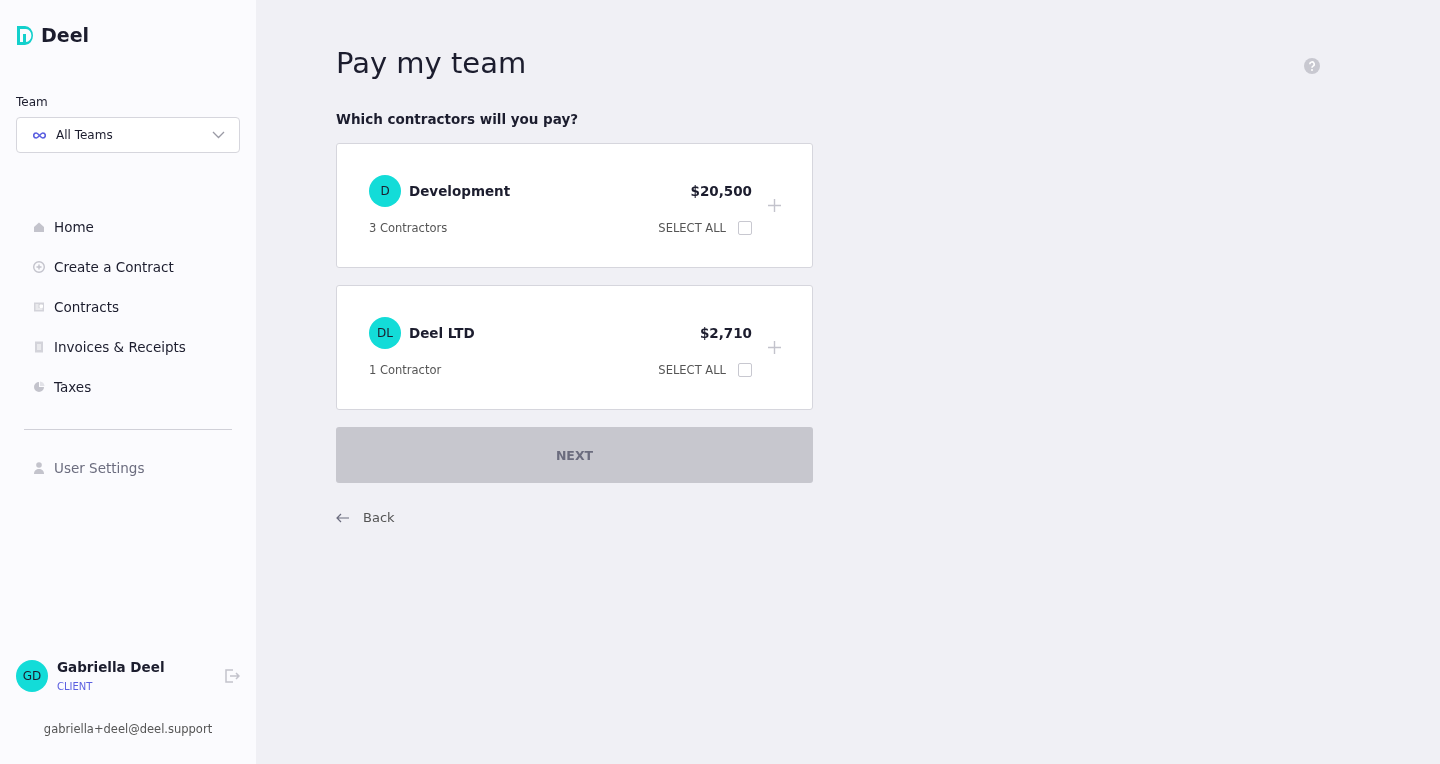 Image resolution: width=1440 pixels, height=764 pixels. What do you see at coordinates (75, 686) in the screenshot?
I see `user-role: CLIENT` at bounding box center [75, 686].